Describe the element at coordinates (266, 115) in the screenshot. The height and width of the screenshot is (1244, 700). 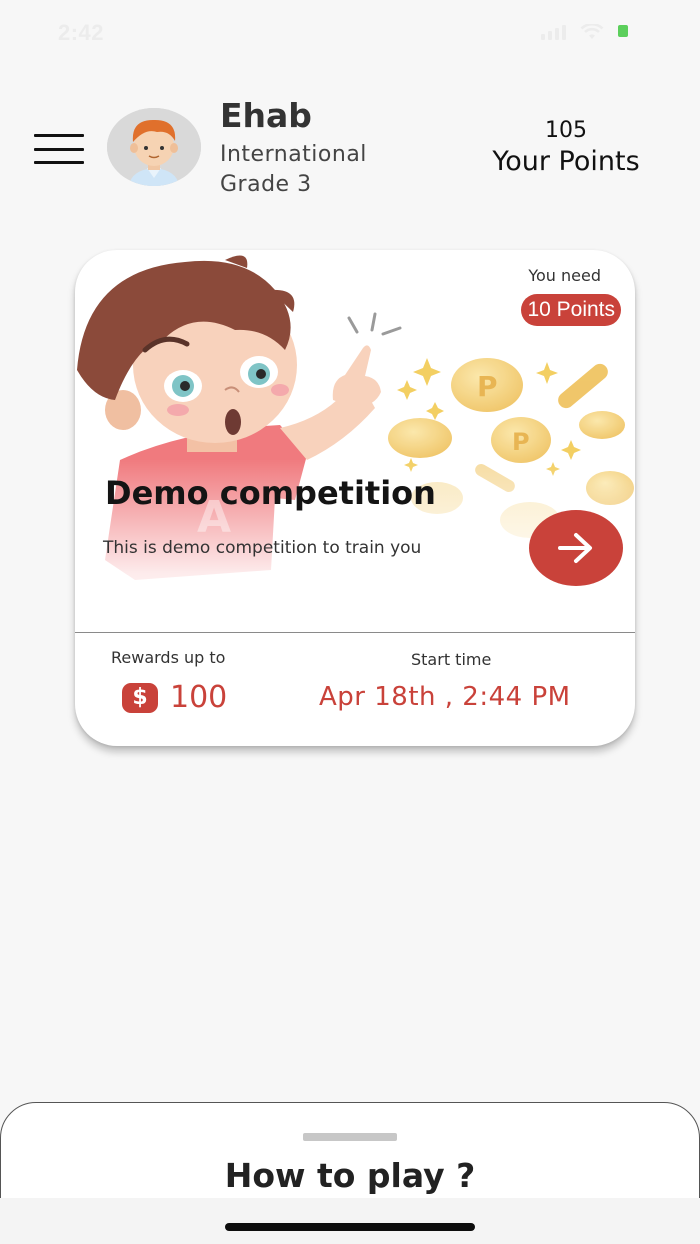
I see `user-name: Ehab` at that location.